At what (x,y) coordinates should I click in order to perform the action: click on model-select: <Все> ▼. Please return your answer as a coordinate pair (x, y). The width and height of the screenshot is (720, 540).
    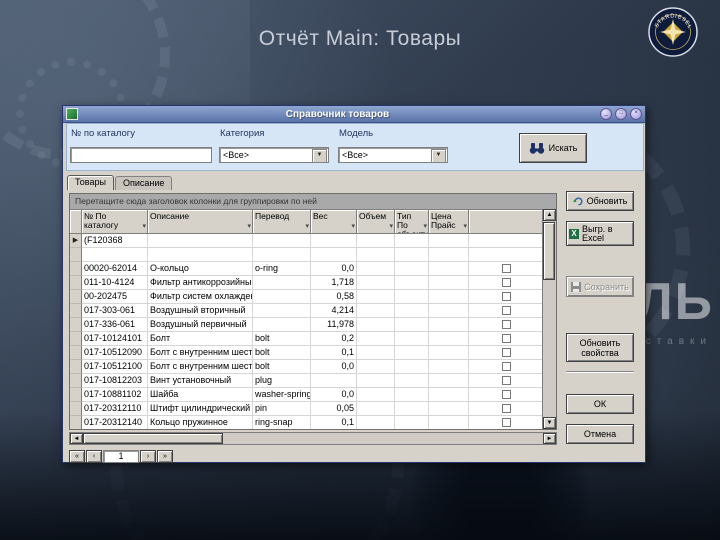
    Looking at the image, I should click on (393, 155).